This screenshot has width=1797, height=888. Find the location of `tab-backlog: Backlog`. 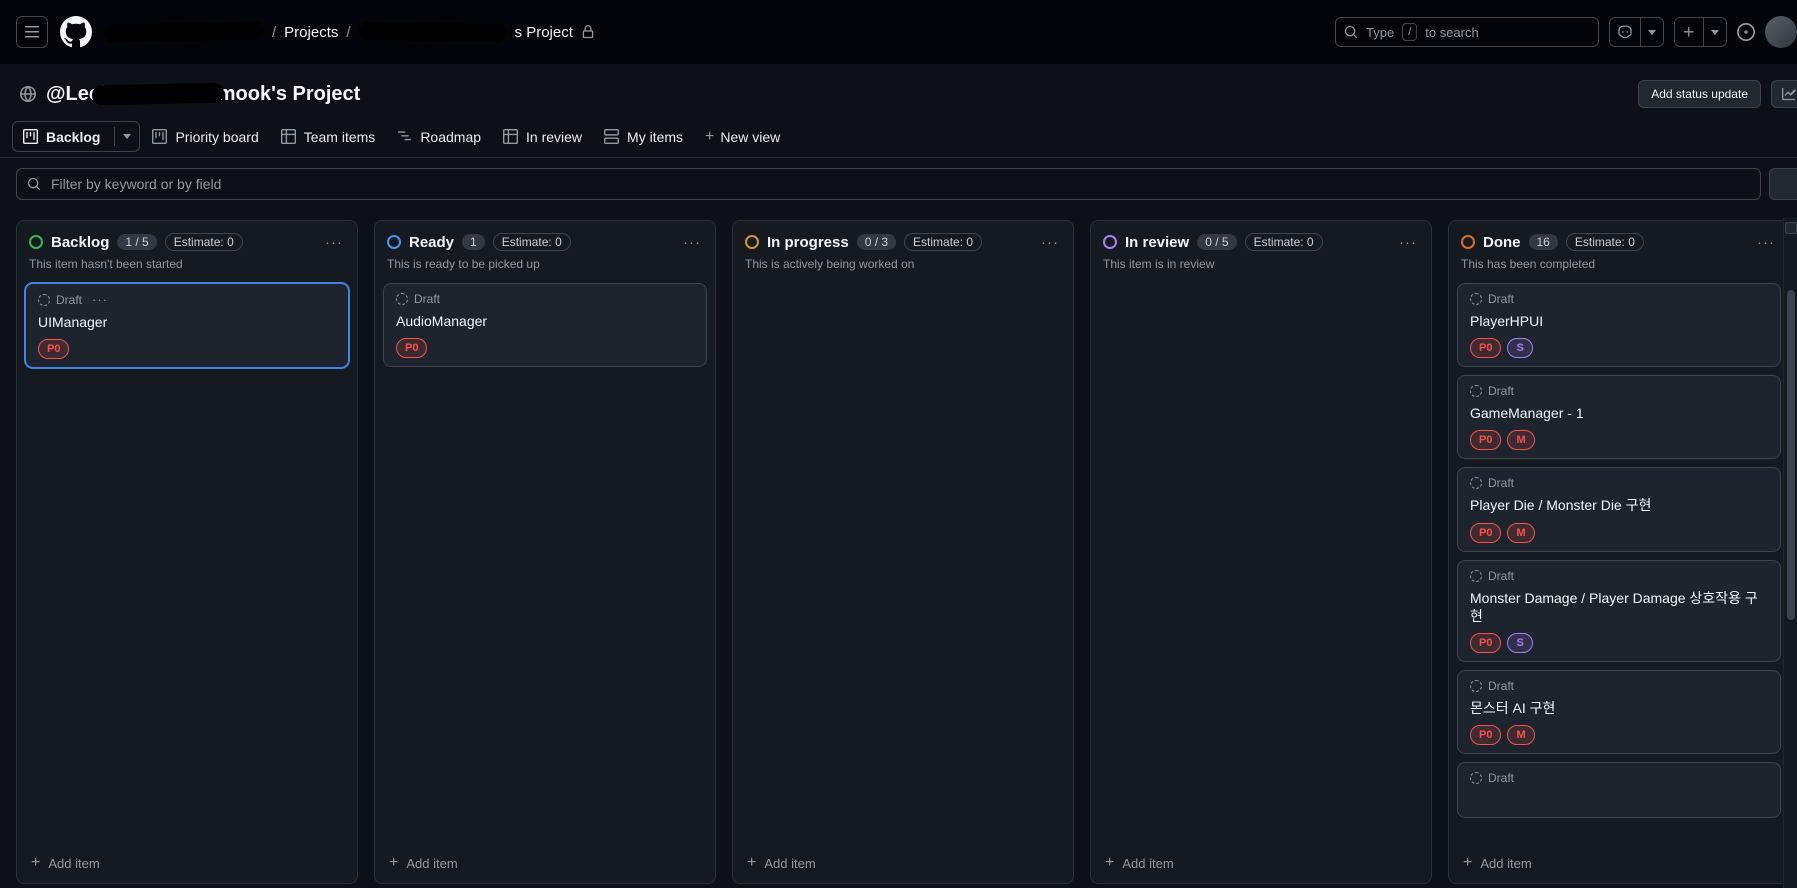

tab-backlog: Backlog is located at coordinates (76, 136).